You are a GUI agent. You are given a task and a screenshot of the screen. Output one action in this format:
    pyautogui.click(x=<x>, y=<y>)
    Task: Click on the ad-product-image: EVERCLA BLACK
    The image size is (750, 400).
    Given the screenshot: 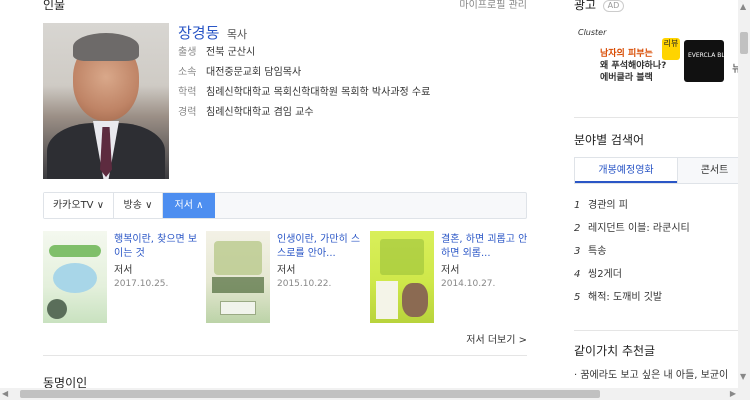 What is the action you would take?
    pyautogui.click(x=710, y=61)
    